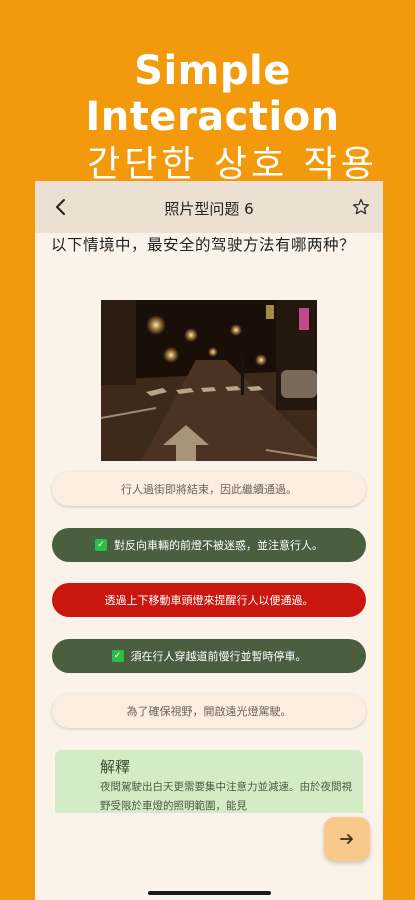 The height and width of the screenshot is (900, 415). What do you see at coordinates (115, 767) in the screenshot?
I see `explanation-heading: 解釋` at bounding box center [115, 767].